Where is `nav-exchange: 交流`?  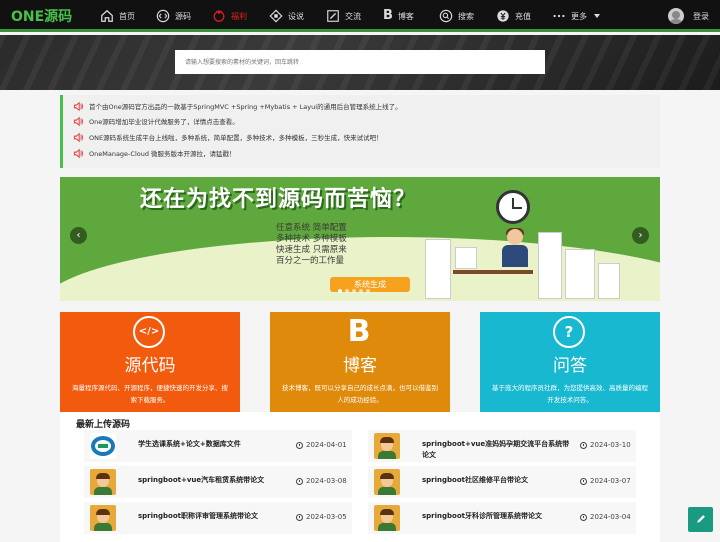 nav-exchange: 交流 is located at coordinates (343, 16).